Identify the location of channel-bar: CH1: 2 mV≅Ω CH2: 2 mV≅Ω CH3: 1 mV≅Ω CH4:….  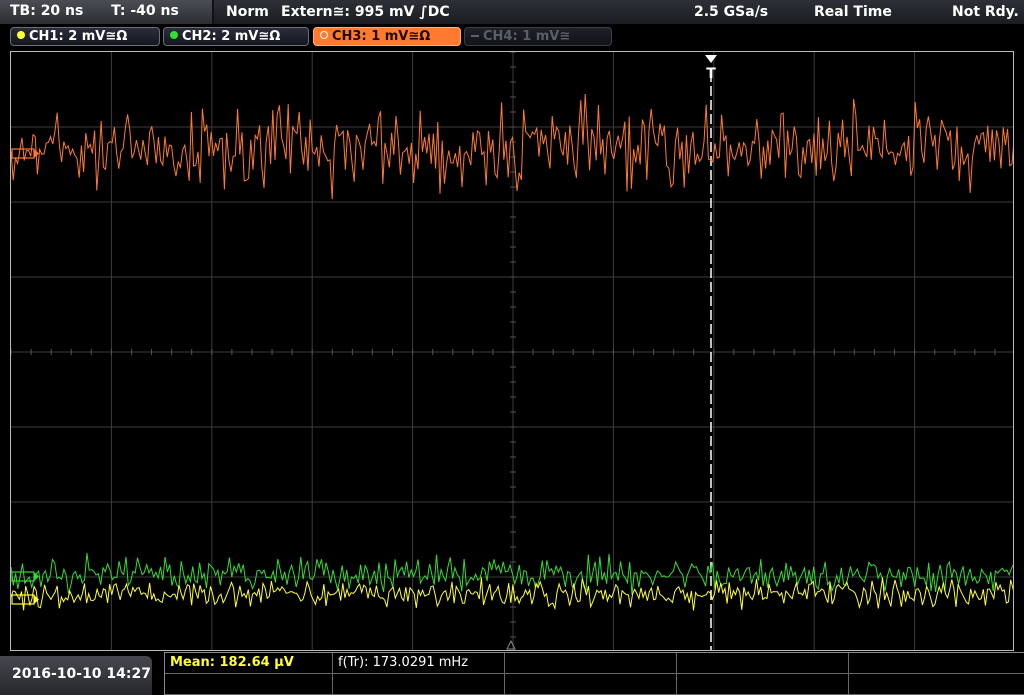
(512, 37).